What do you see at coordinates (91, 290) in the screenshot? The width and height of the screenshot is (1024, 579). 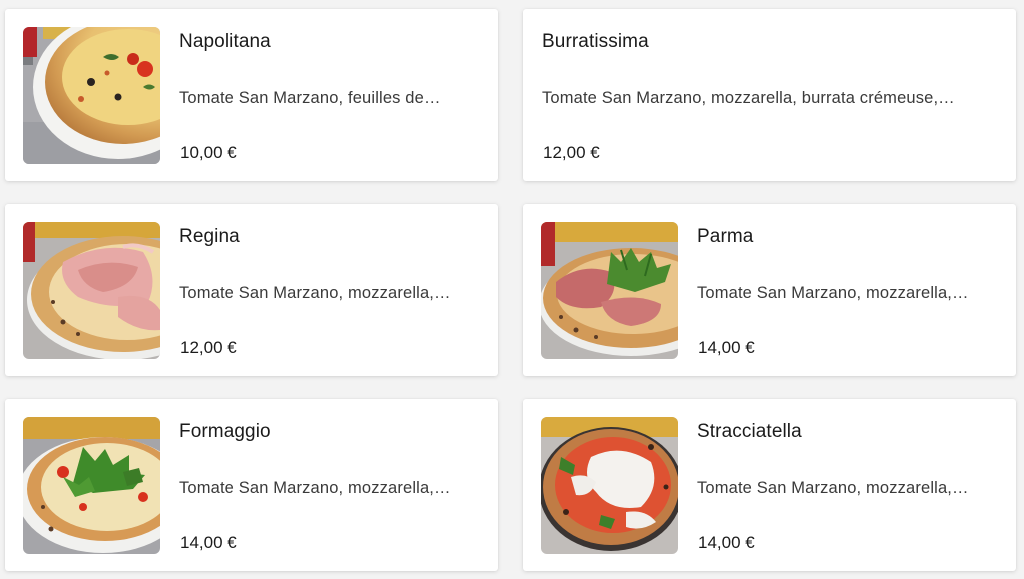 I see `pizza-regina-photo` at bounding box center [91, 290].